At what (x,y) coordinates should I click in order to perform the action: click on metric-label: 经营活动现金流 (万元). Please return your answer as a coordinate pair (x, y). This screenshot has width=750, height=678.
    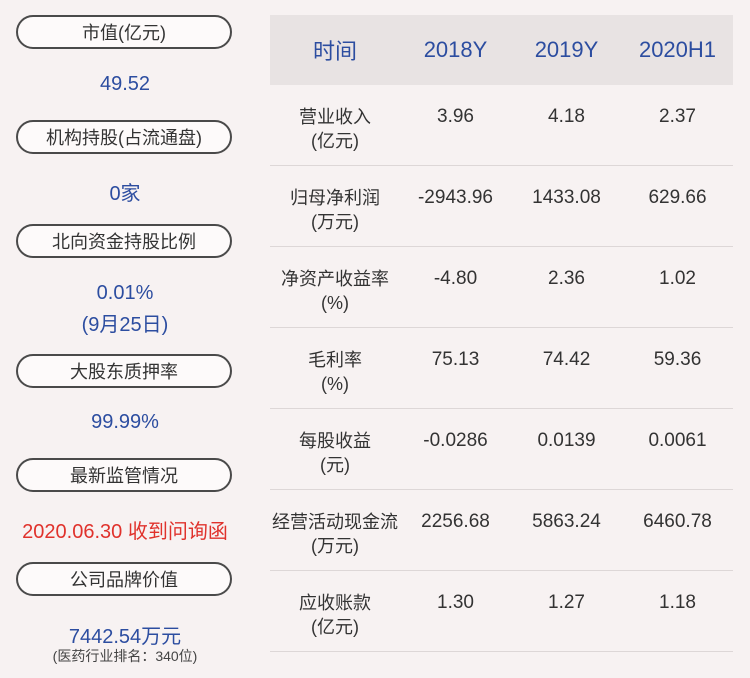
    Looking at the image, I should click on (335, 534).